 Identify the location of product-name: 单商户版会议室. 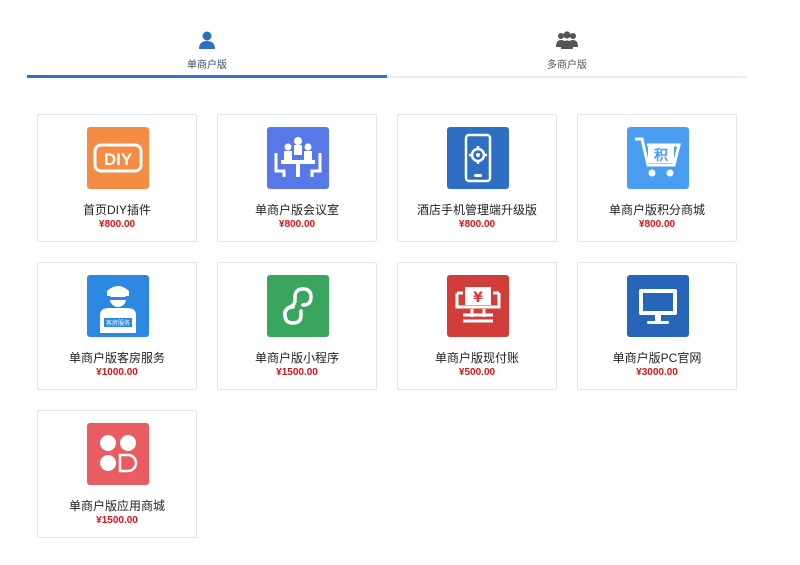
(296, 210).